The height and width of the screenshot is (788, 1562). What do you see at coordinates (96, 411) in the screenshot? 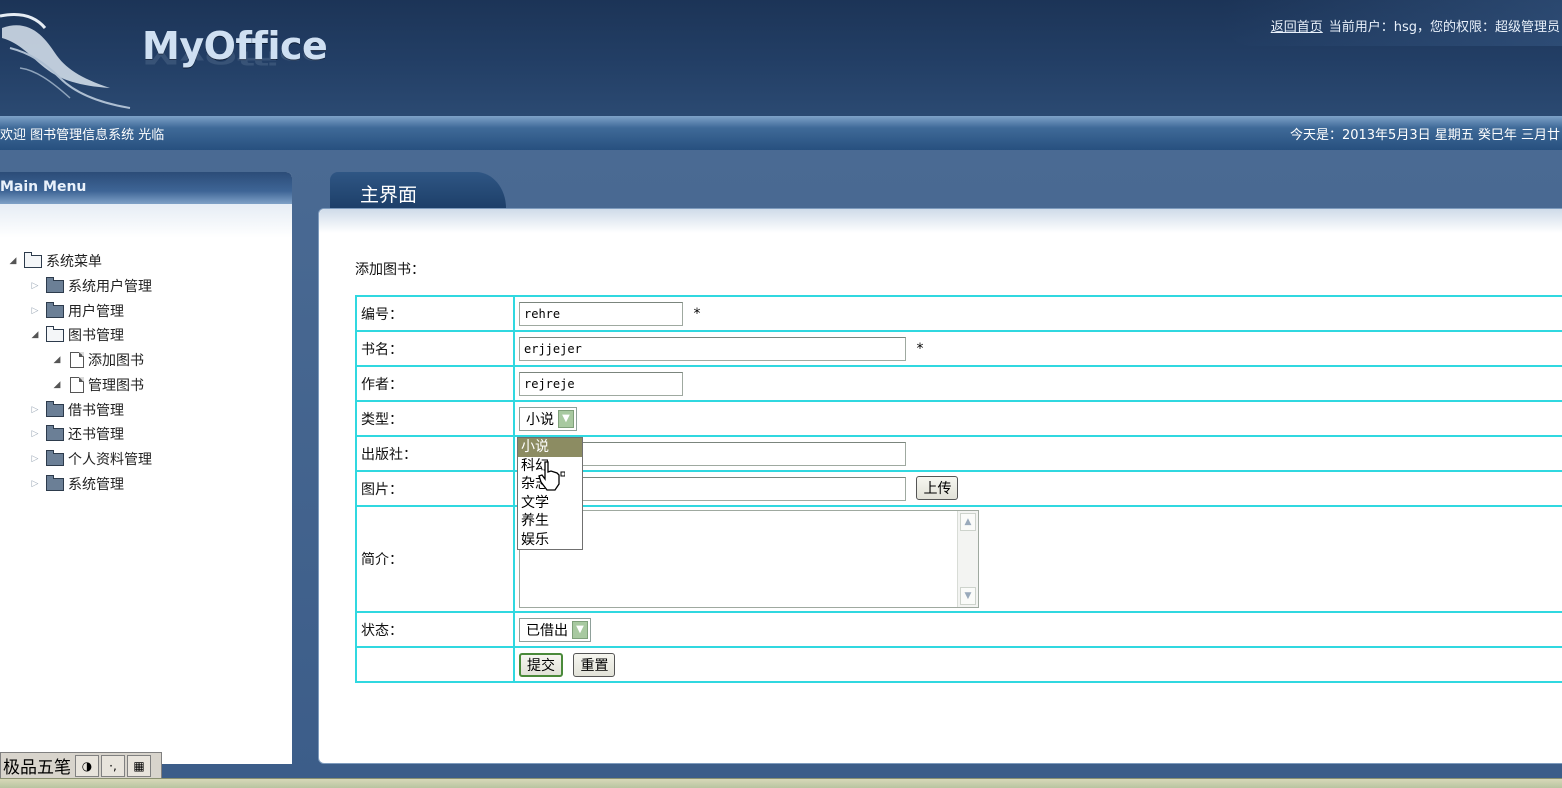
I see `menu-label: 借书管理` at bounding box center [96, 411].